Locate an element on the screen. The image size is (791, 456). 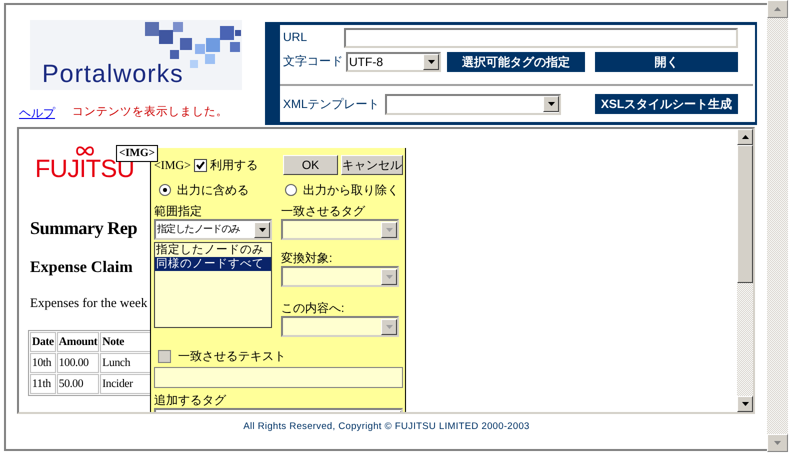
range-options-list: 指定したノードのみ 同様のノードすべて is located at coordinates (213, 285).